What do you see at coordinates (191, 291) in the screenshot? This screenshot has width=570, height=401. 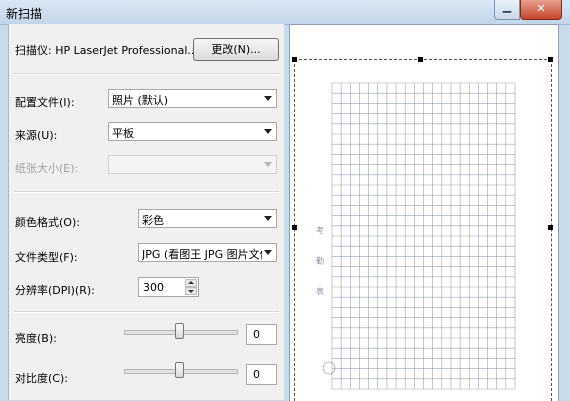 I see `spin-down-icon` at bounding box center [191, 291].